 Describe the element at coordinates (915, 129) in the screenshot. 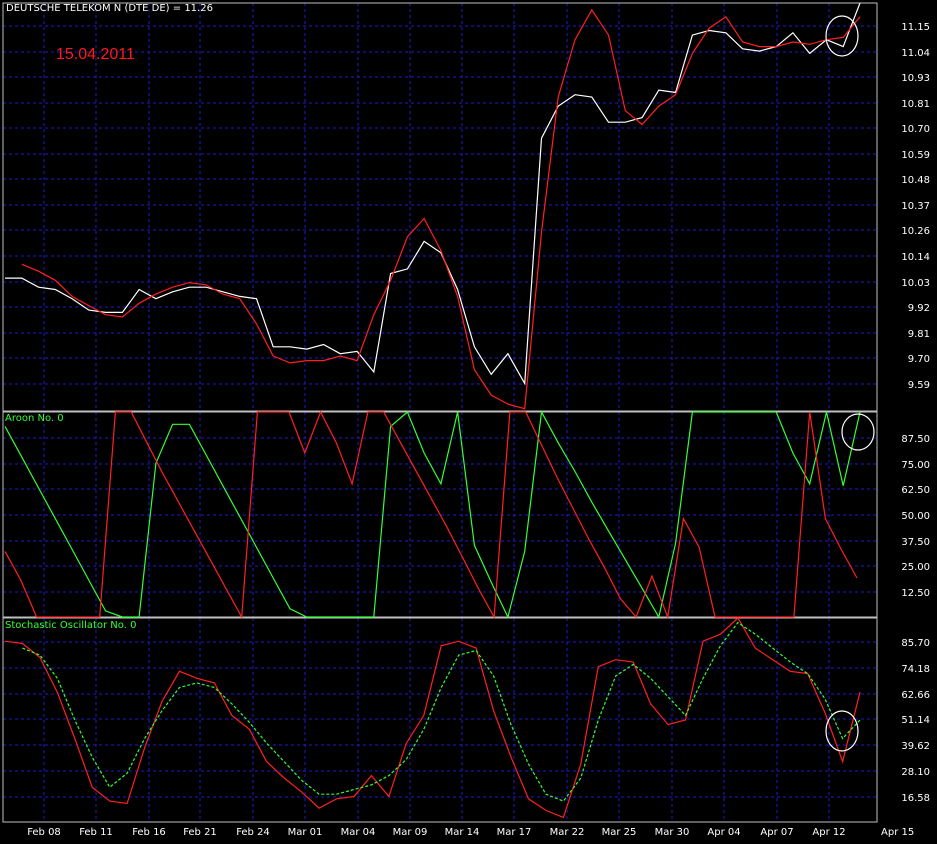

I see `y-tick-label: 10.70` at that location.